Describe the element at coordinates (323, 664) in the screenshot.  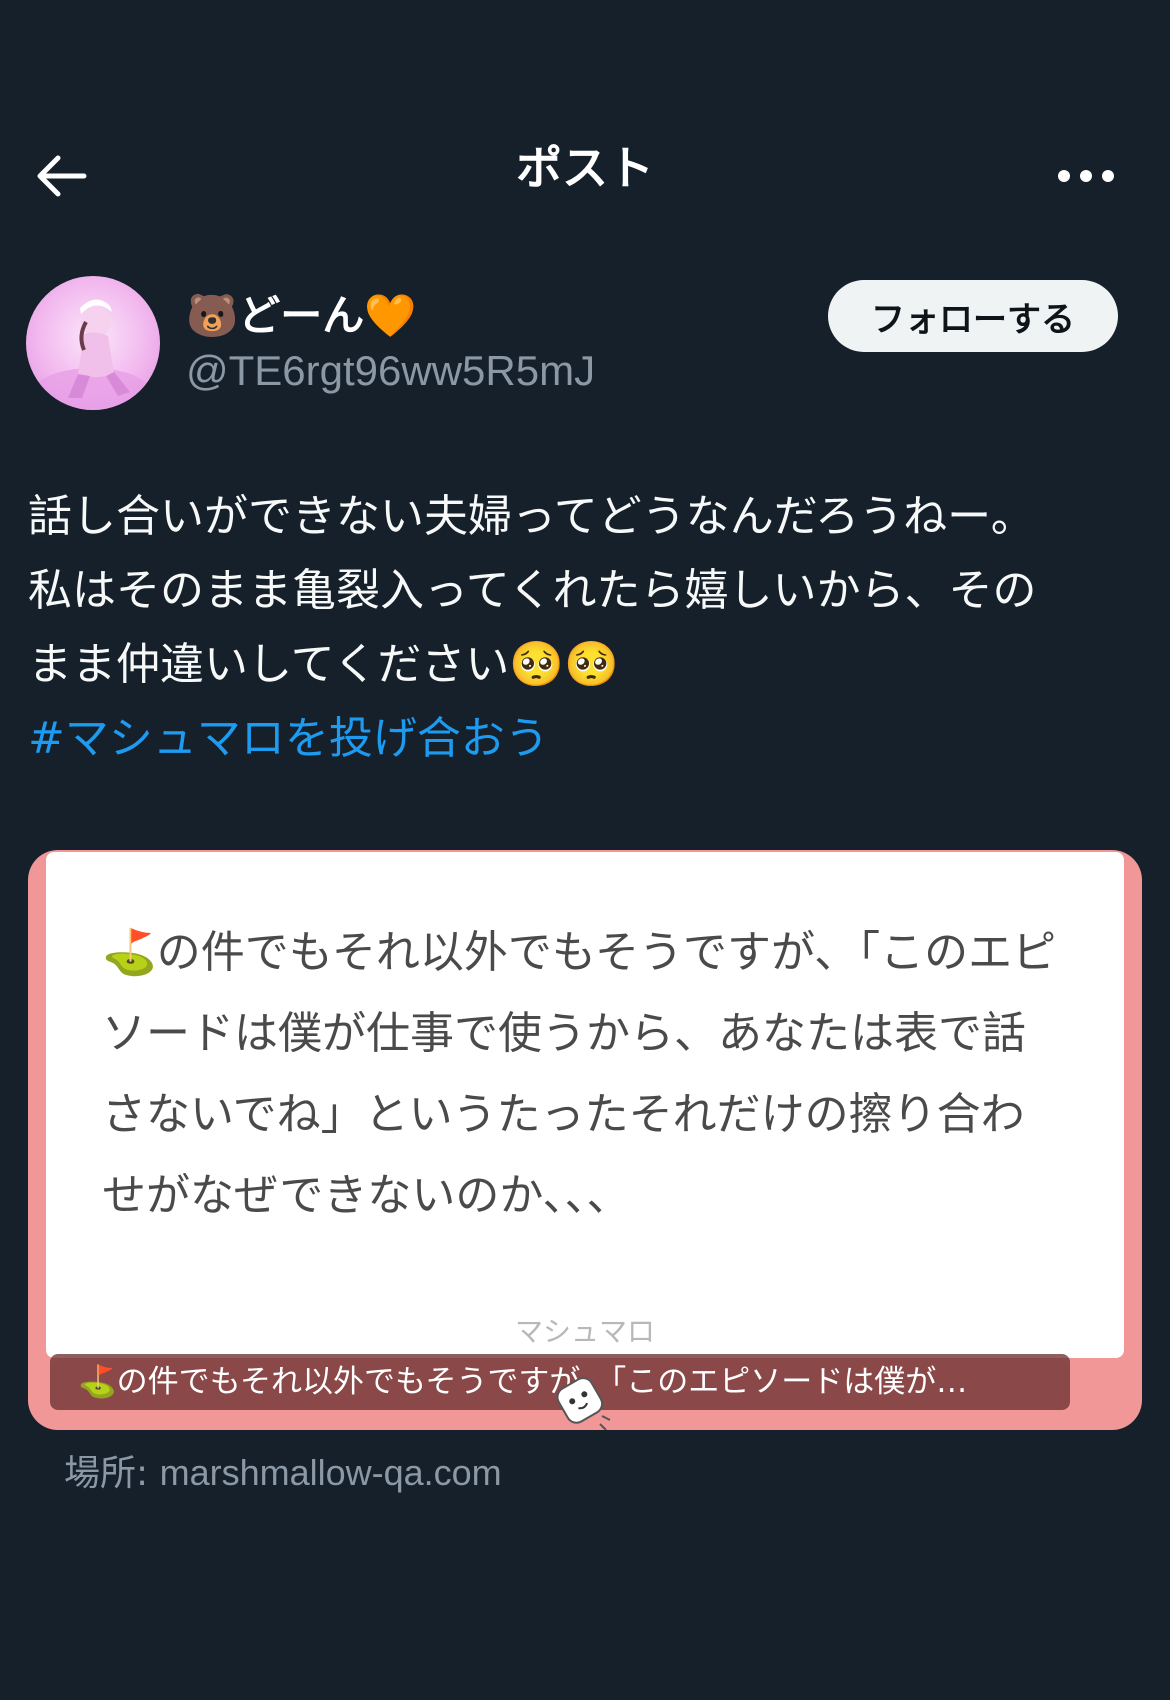
I see `post-text-line: まま仲違いしてください🥺🥺` at that location.